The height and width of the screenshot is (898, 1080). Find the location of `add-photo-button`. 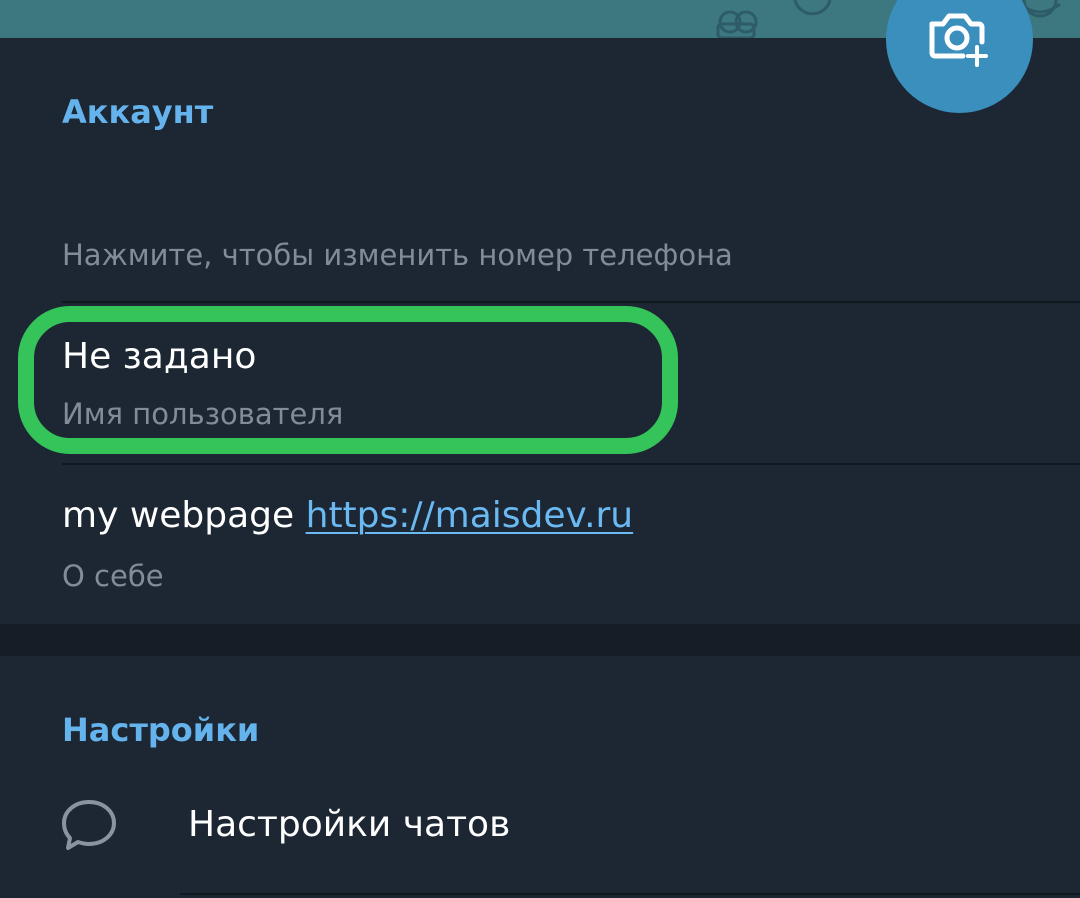

add-photo-button is located at coordinates (959, 56).